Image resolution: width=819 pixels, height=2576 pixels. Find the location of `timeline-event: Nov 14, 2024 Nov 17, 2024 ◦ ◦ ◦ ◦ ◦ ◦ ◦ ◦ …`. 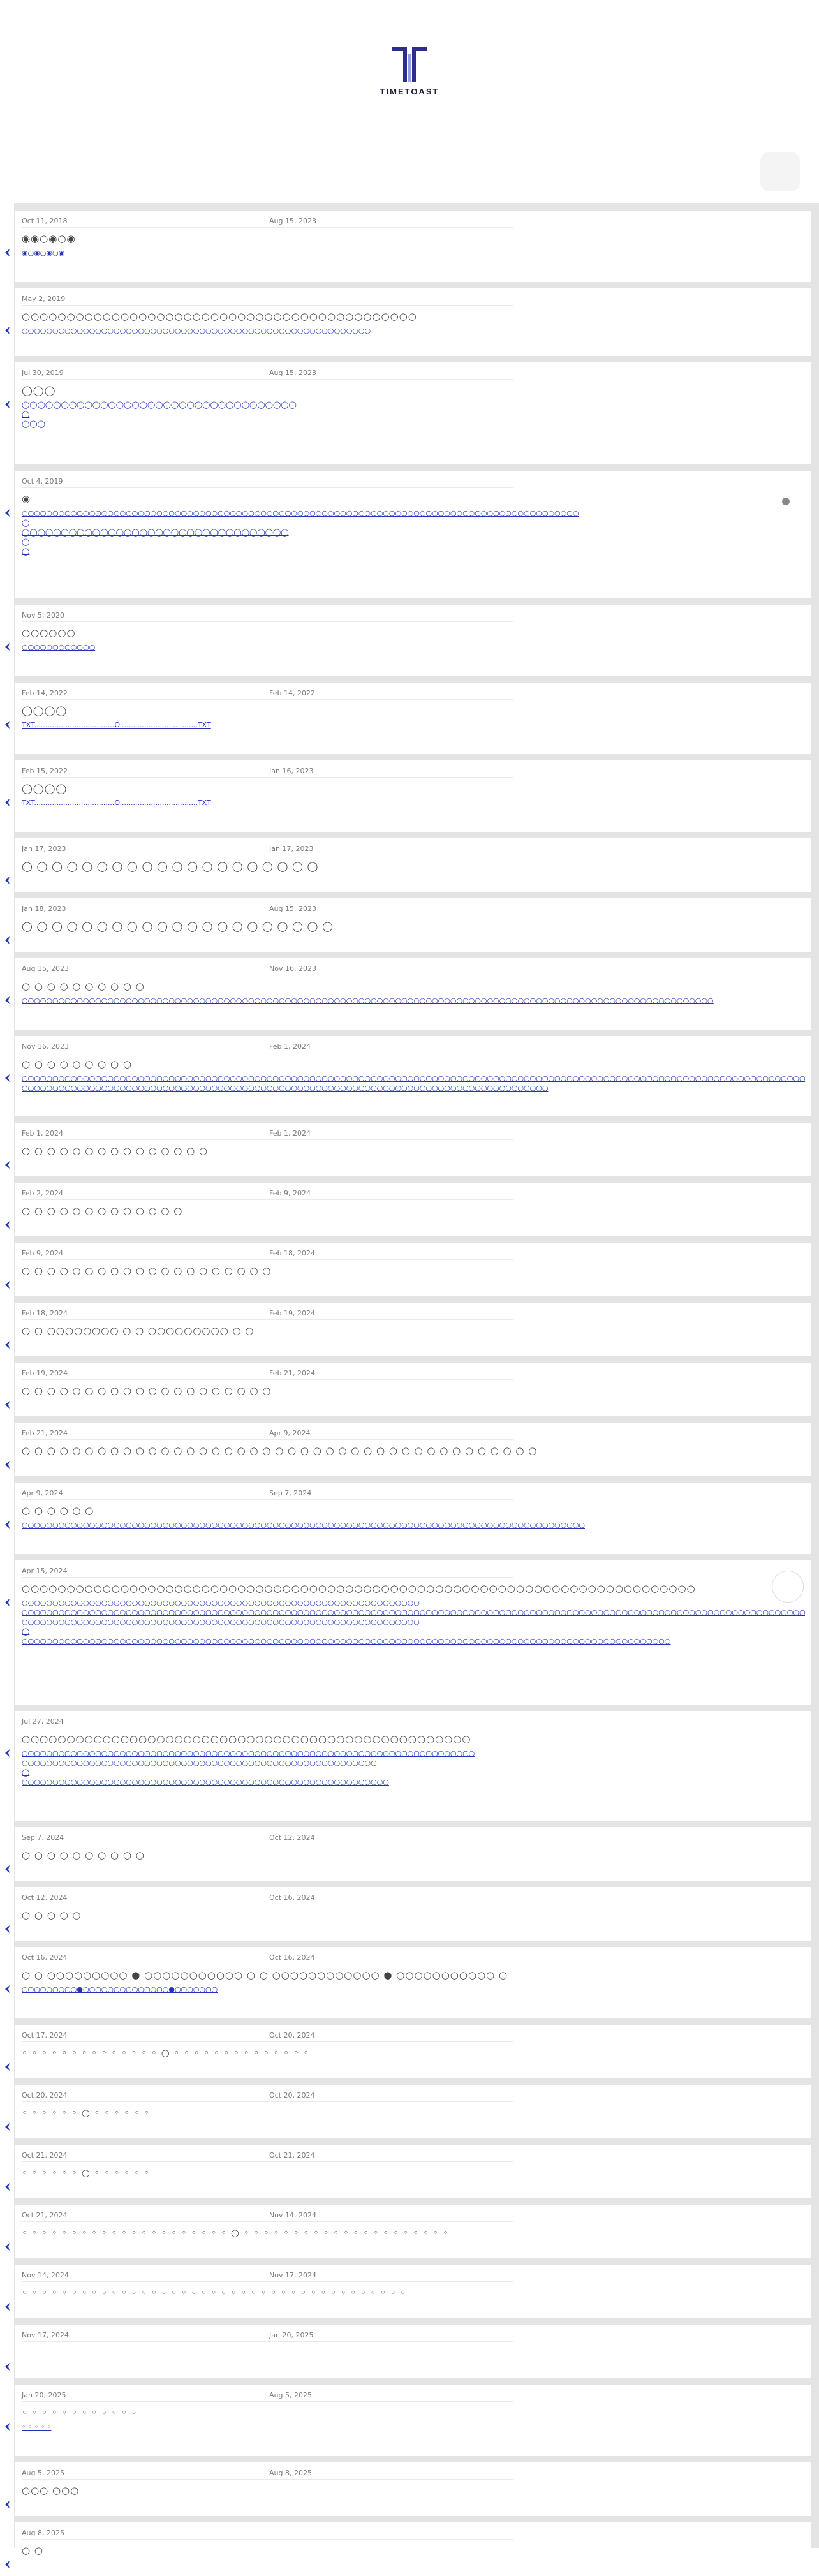

timeline-event: Nov 14, 2024 Nov 17, 2024 ◦ ◦ ◦ ◦ ◦ ◦ ◦ ◦ … is located at coordinates (413, 2291).